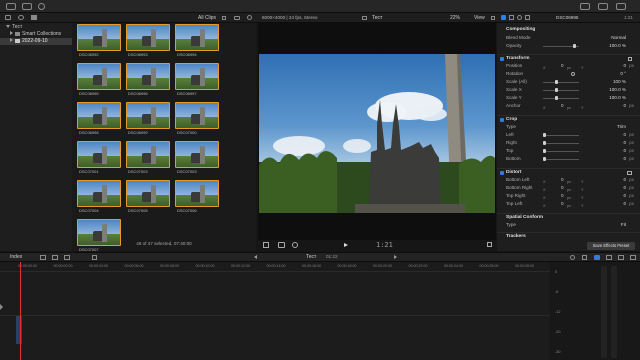  Describe the element at coordinates (562, 106) in the screenshot. I see `anchor-x-value: 0` at that location.